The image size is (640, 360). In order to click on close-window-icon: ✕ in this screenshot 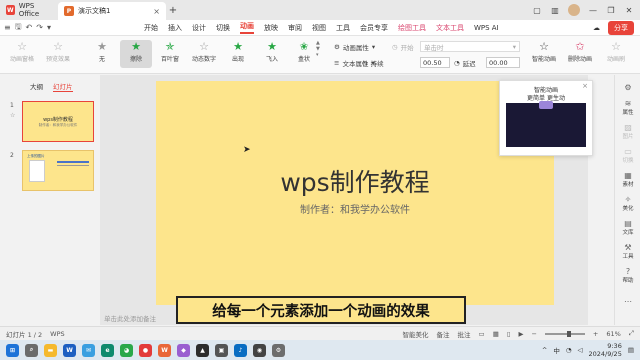, I will do `click(629, 10)`.